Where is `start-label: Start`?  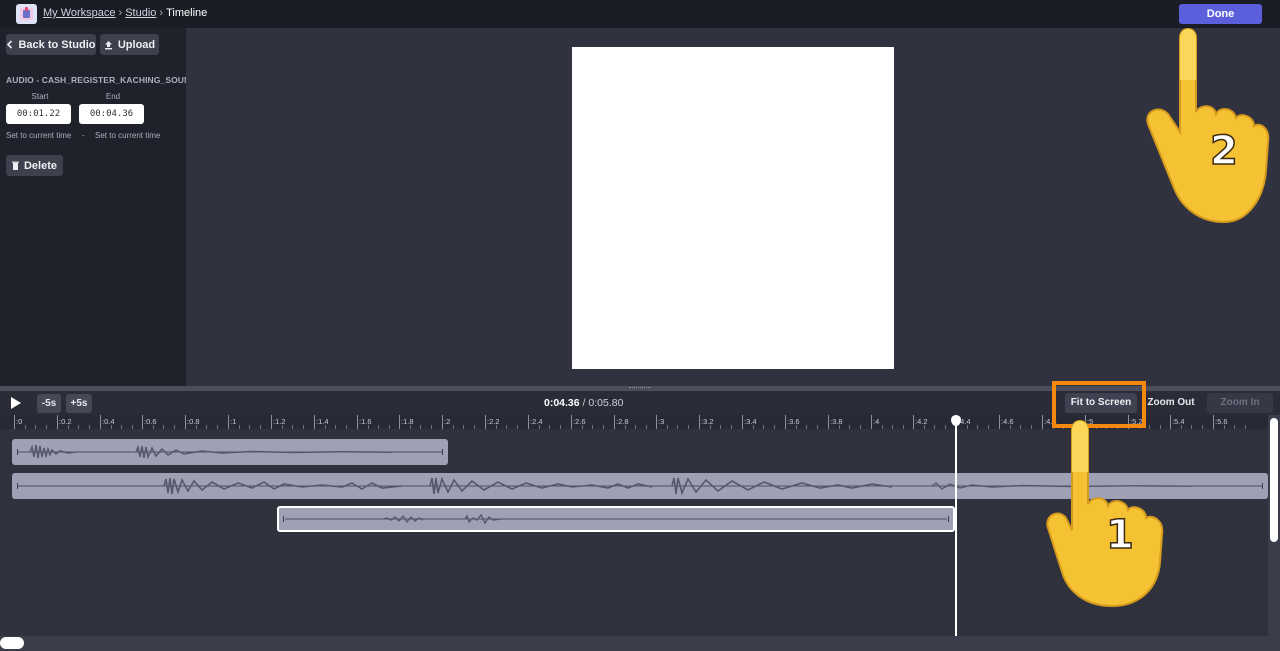
start-label: Start is located at coordinates (40, 96).